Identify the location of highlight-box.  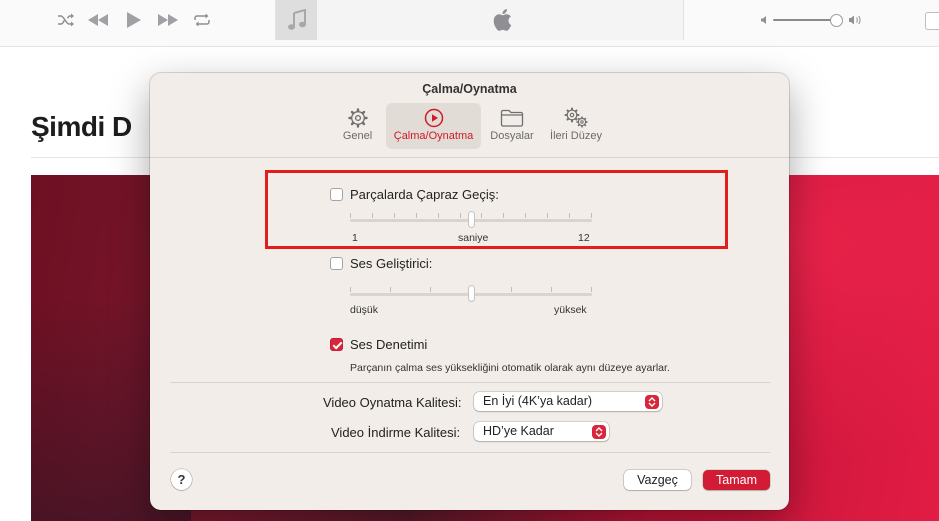
(496, 209).